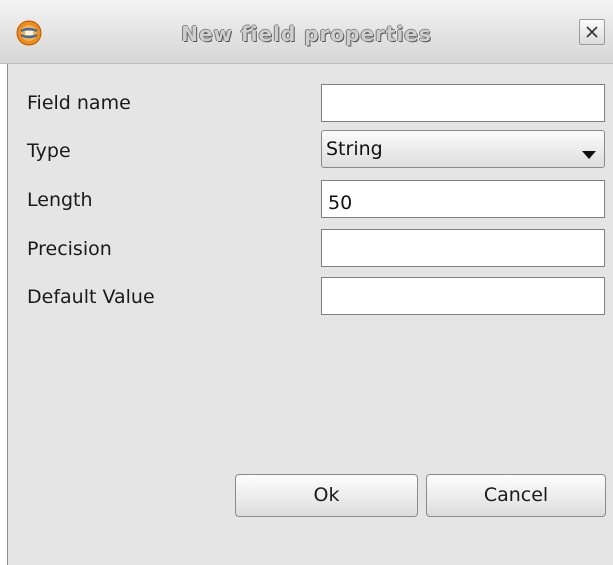 The height and width of the screenshot is (565, 613). I want to click on type-label: Type, so click(49, 151).